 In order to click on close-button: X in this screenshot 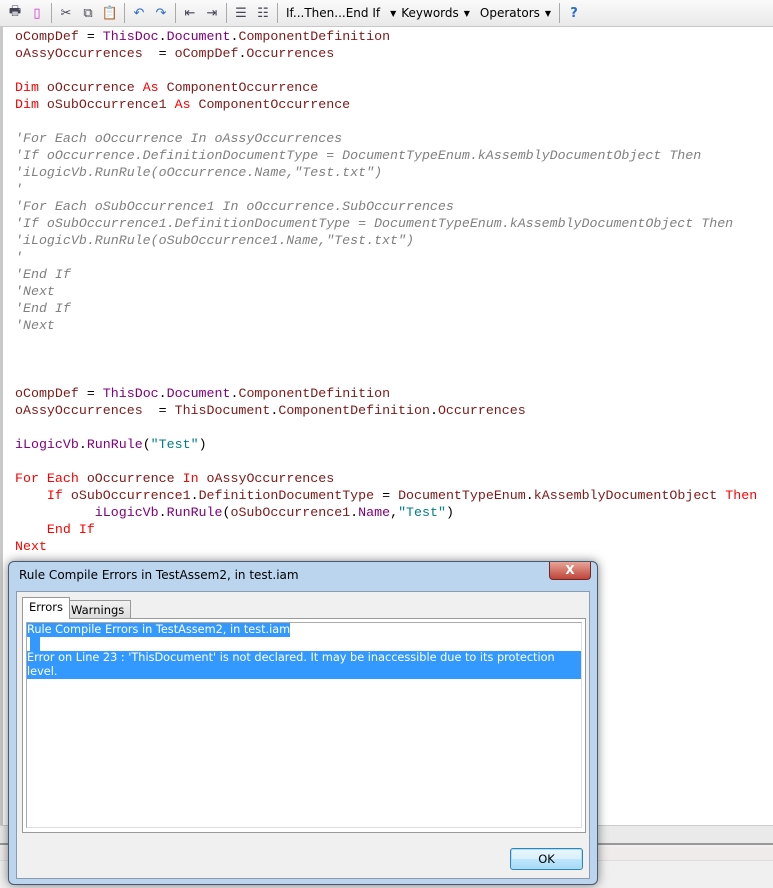, I will do `click(570, 571)`.